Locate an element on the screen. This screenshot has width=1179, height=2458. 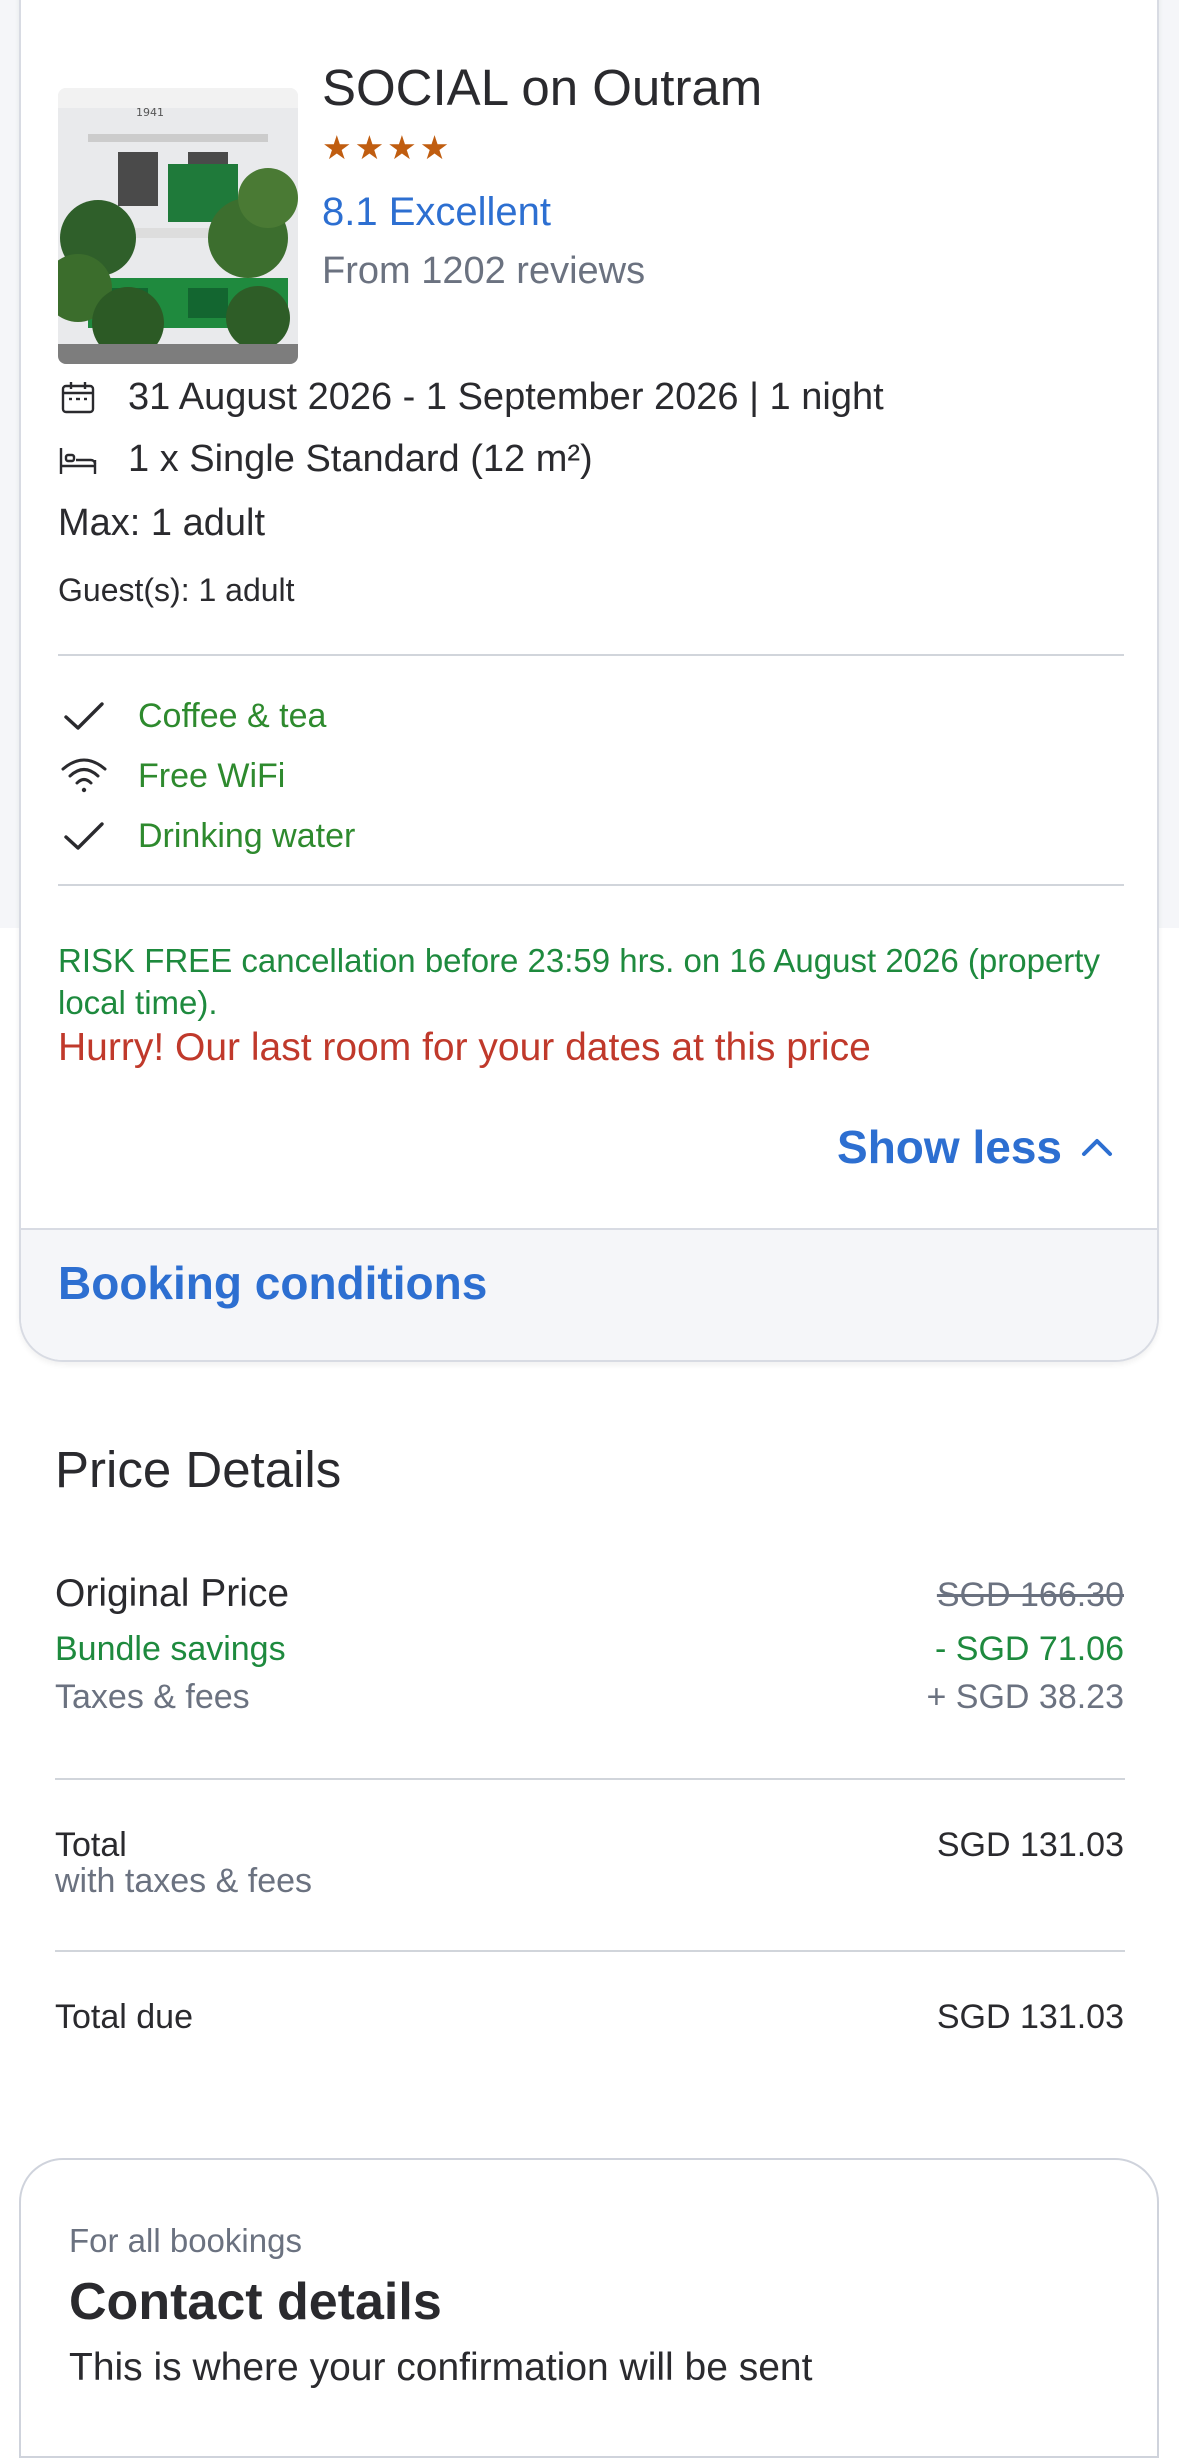
amenity-item: Drinking water is located at coordinates (206, 836).